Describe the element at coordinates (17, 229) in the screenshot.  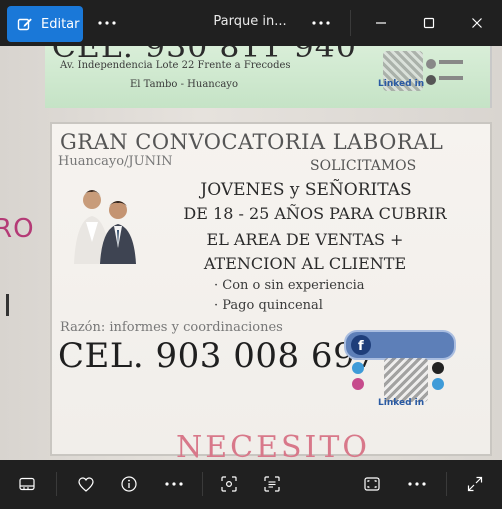
I see `left-graffiti: RO` at that location.